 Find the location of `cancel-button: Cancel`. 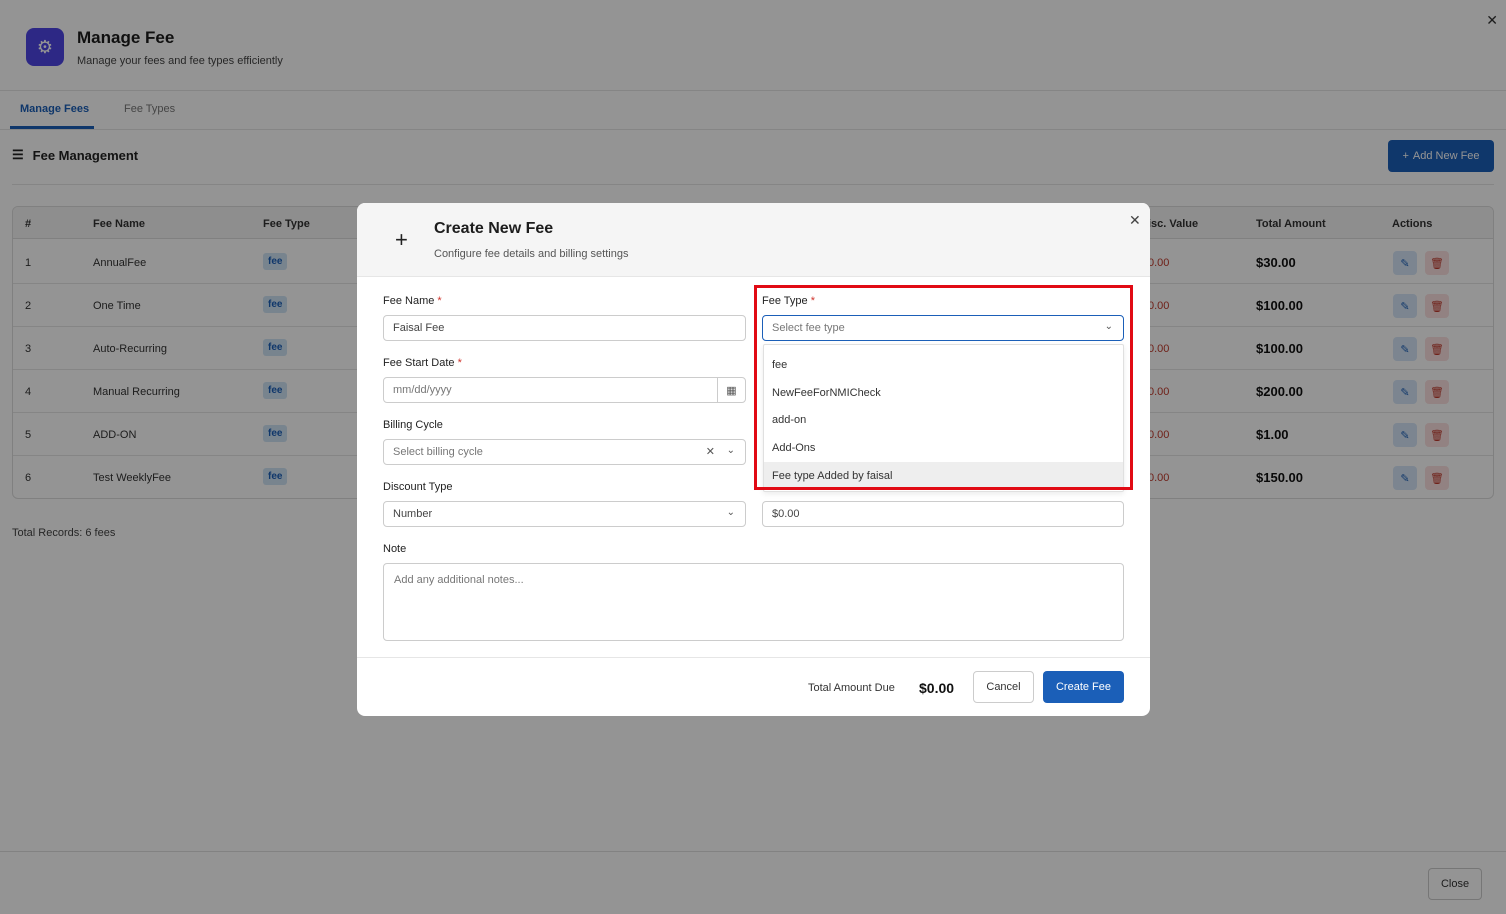

cancel-button: Cancel is located at coordinates (1003, 687).